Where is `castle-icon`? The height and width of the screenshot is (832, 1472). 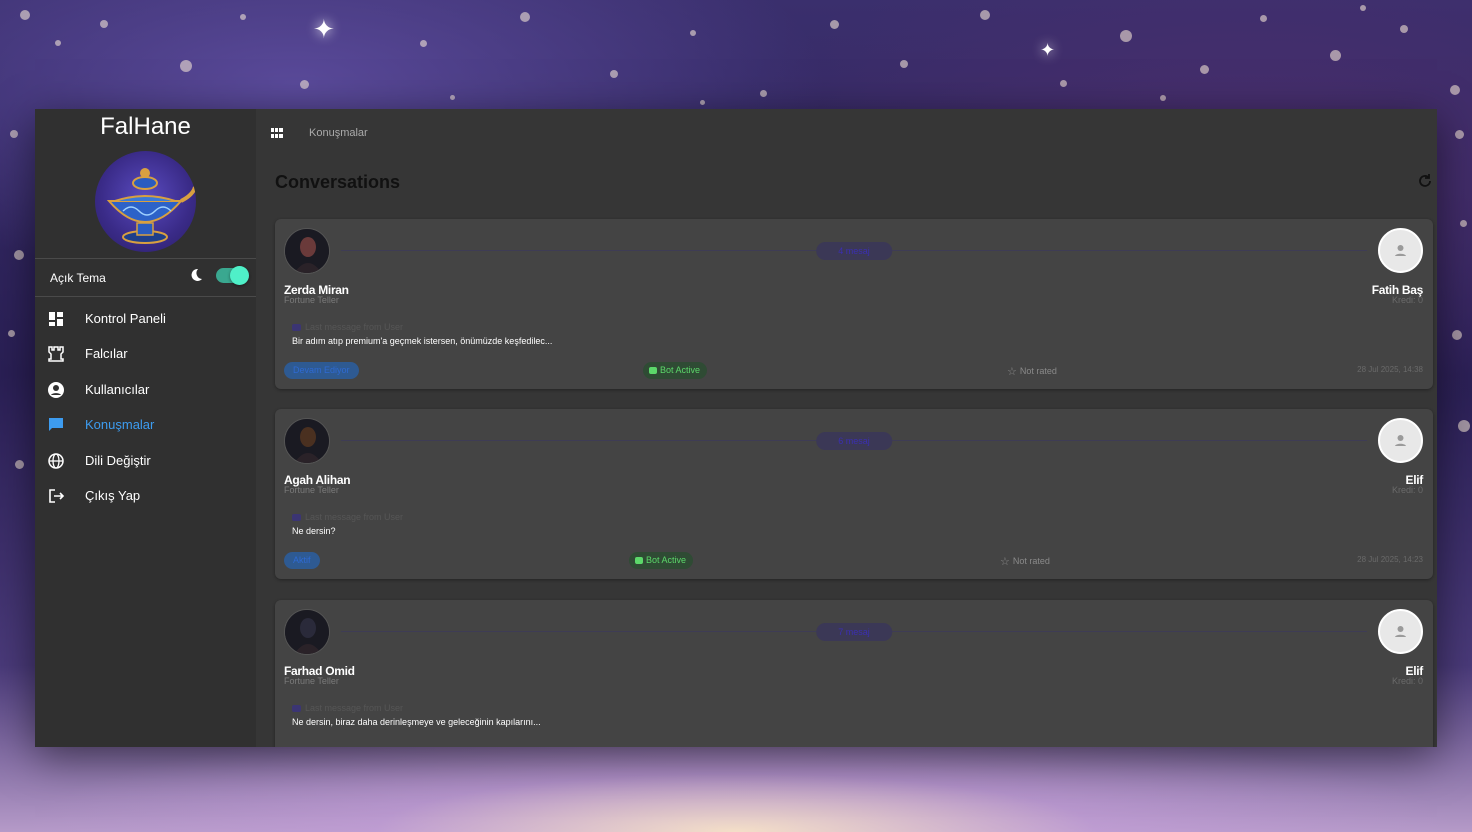 castle-icon is located at coordinates (56, 354).